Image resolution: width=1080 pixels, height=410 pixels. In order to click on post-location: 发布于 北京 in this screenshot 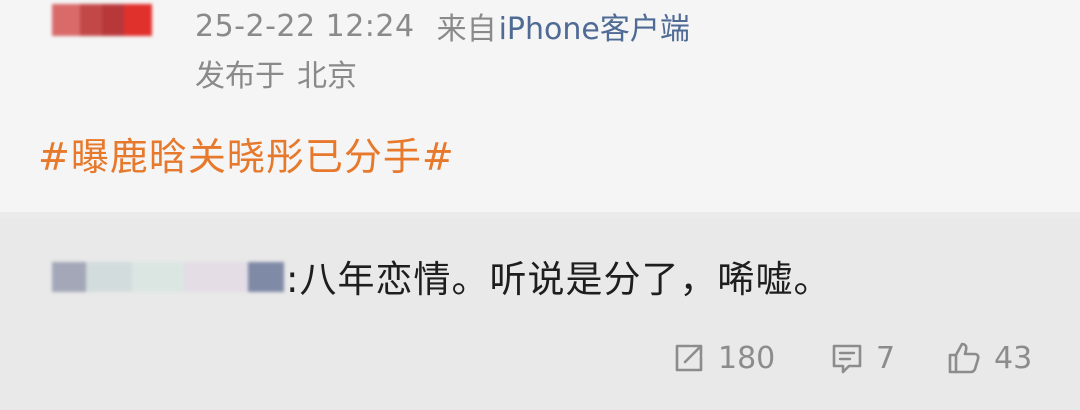, I will do `click(276, 73)`.